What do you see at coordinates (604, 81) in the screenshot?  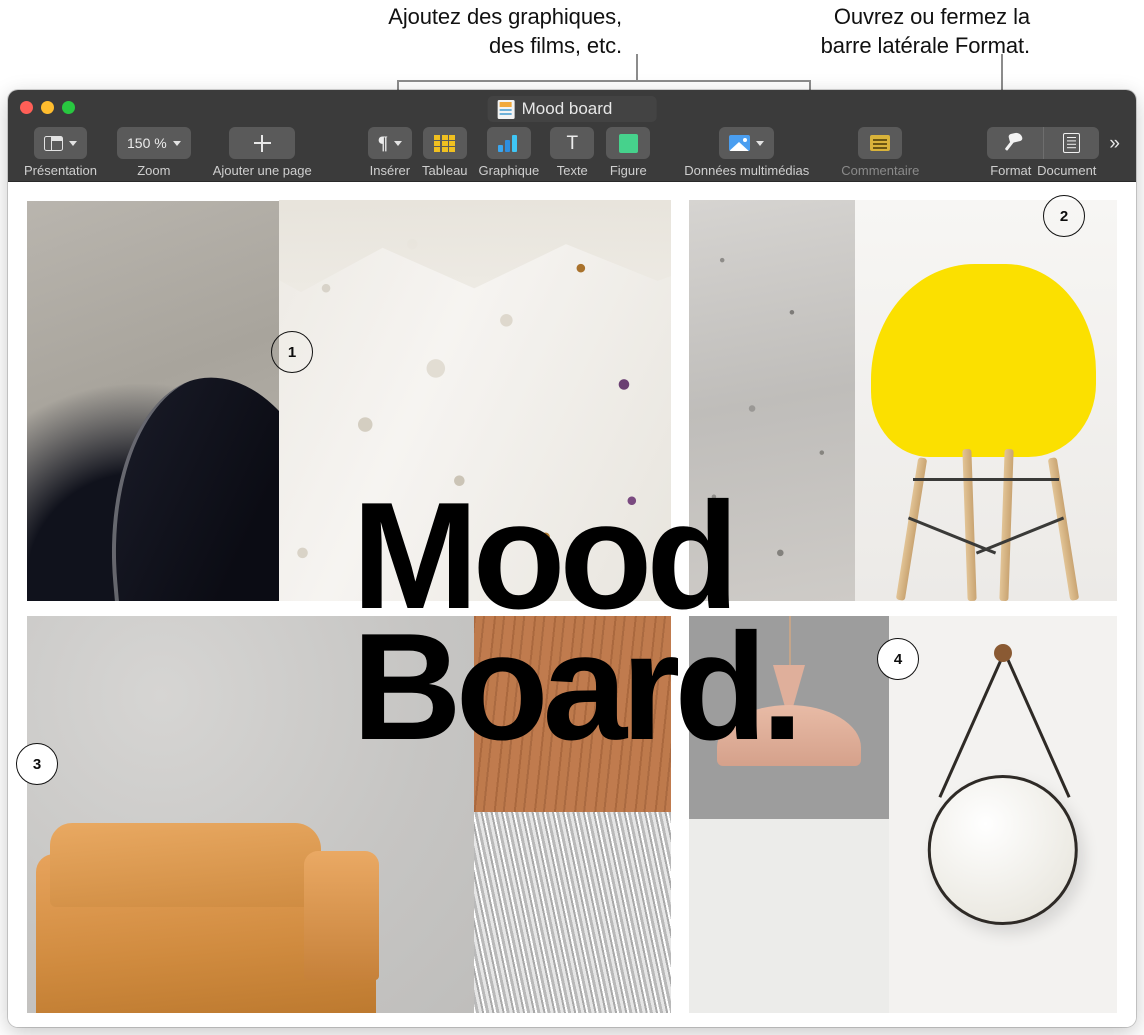 I see `callout-left-leader-span` at bounding box center [604, 81].